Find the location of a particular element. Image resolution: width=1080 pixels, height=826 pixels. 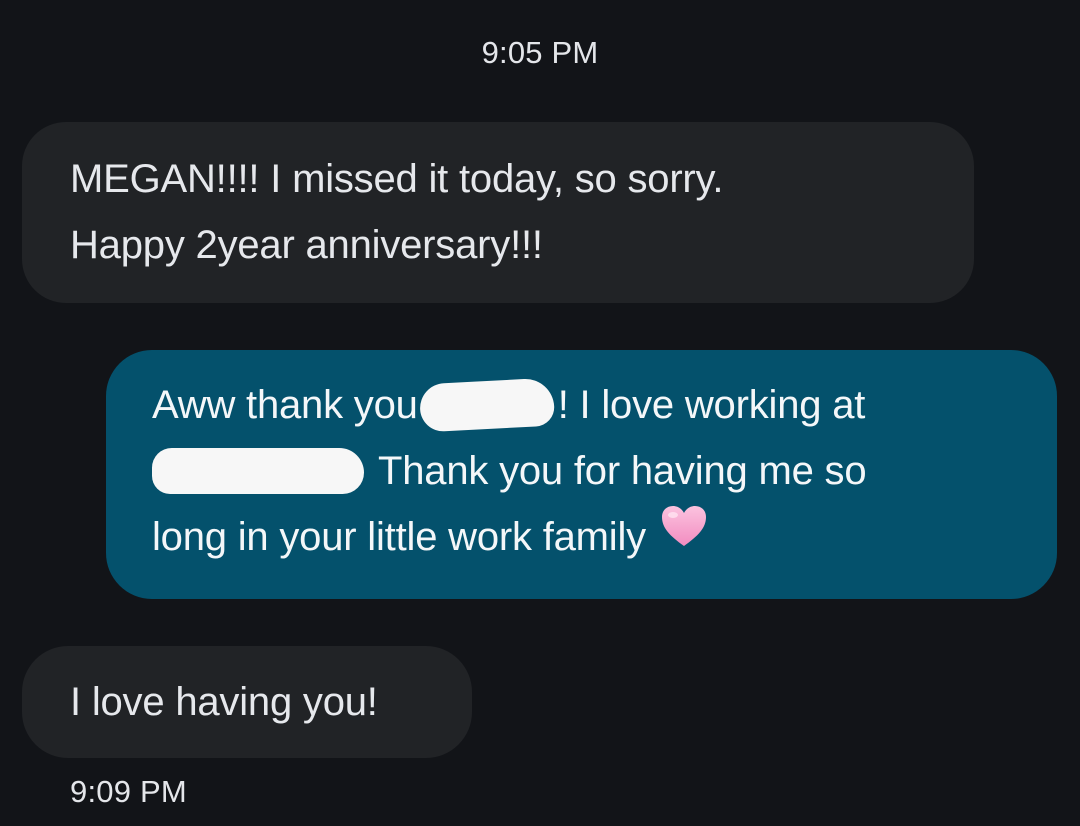

incoming-message-bubble: I love having you! is located at coordinates (247, 702).